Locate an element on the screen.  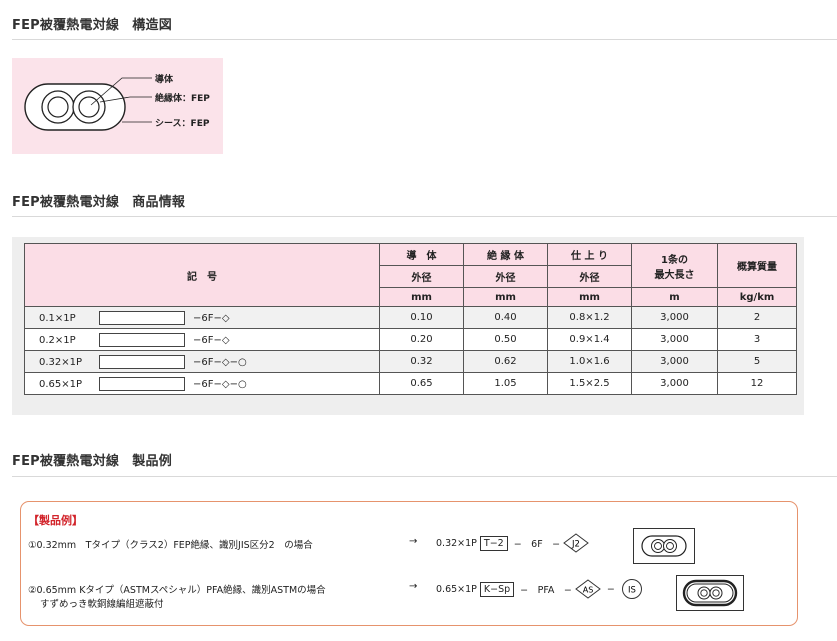
size-text: 0.2×1P is located at coordinates (57, 340).